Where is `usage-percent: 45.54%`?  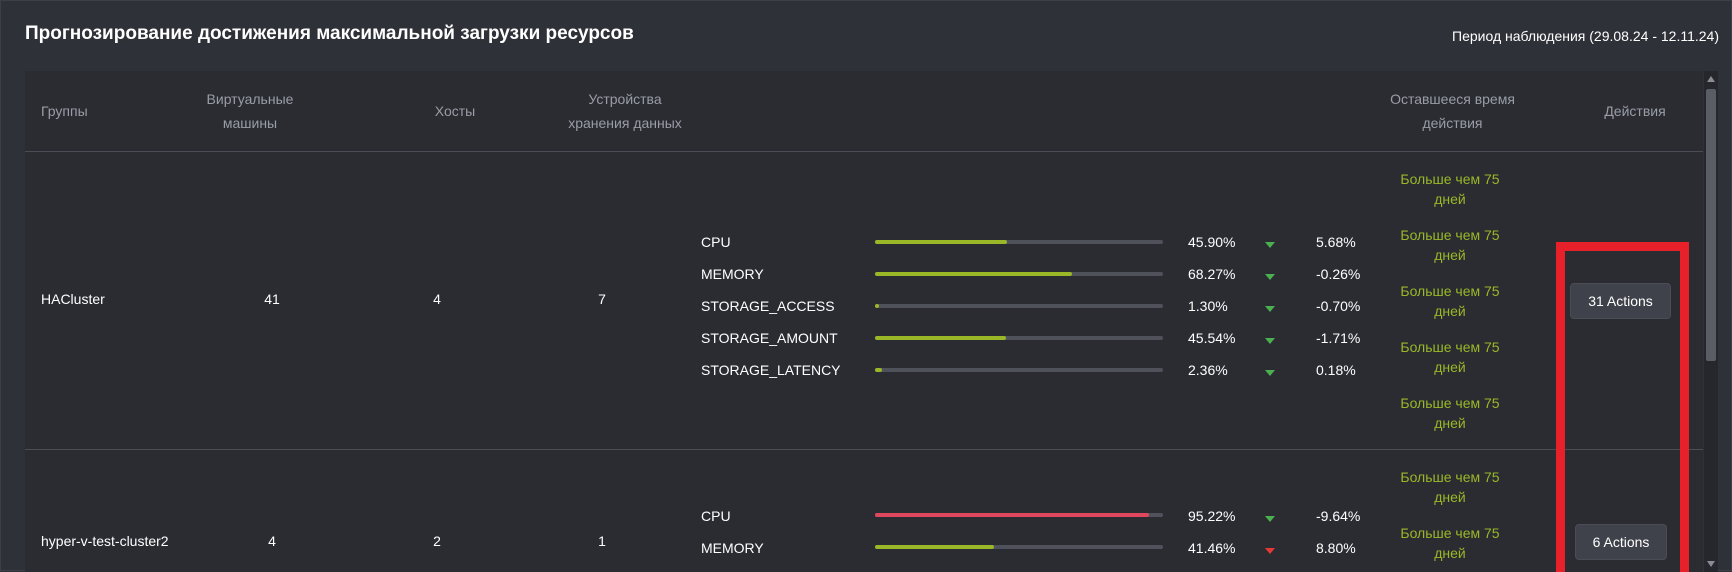 usage-percent: 45.54% is located at coordinates (1212, 338).